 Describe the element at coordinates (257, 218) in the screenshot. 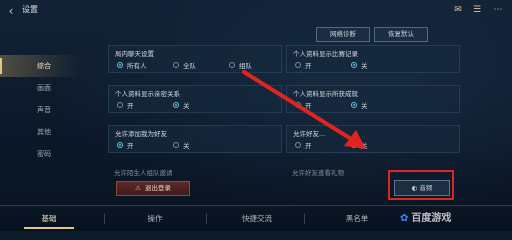

I see `tab-quick-chat: 快捷交流` at that location.